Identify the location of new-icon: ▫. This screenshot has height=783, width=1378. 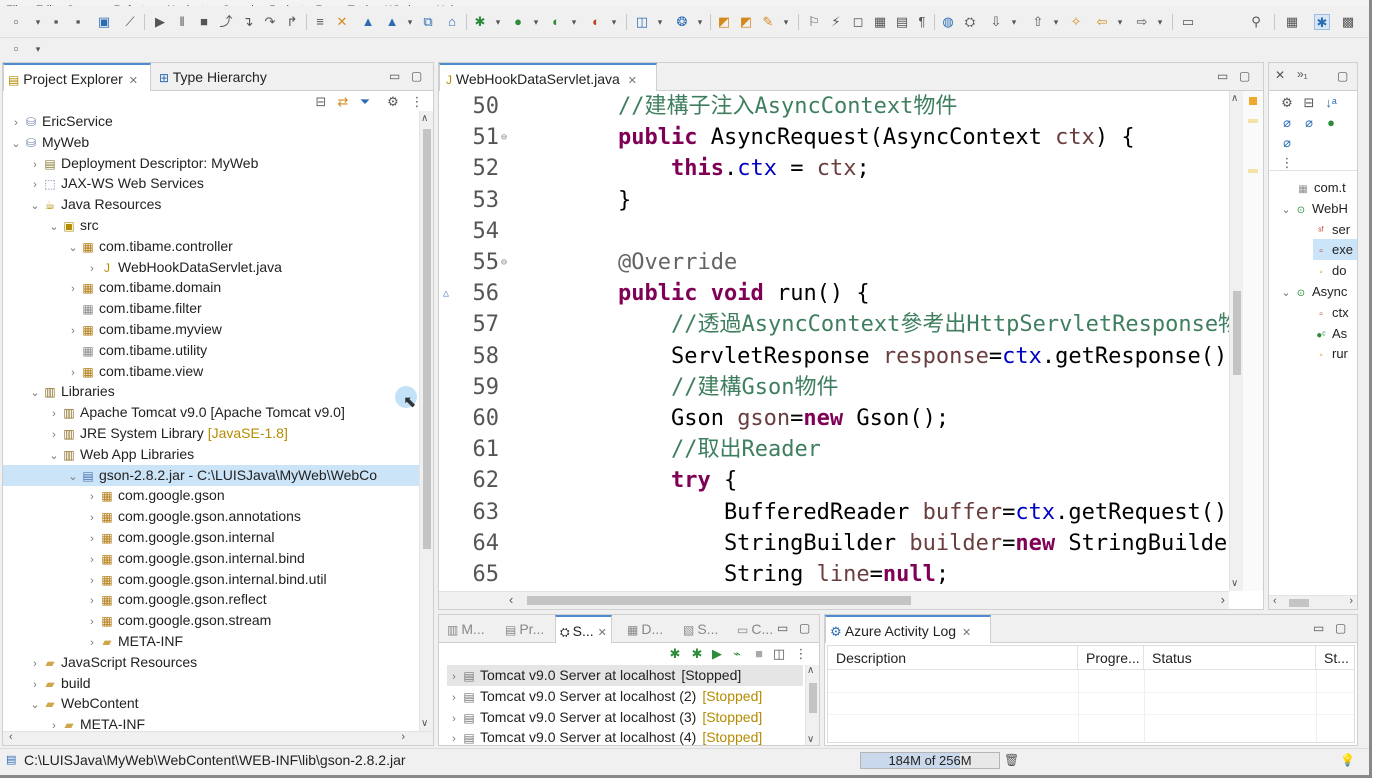
(16, 22).